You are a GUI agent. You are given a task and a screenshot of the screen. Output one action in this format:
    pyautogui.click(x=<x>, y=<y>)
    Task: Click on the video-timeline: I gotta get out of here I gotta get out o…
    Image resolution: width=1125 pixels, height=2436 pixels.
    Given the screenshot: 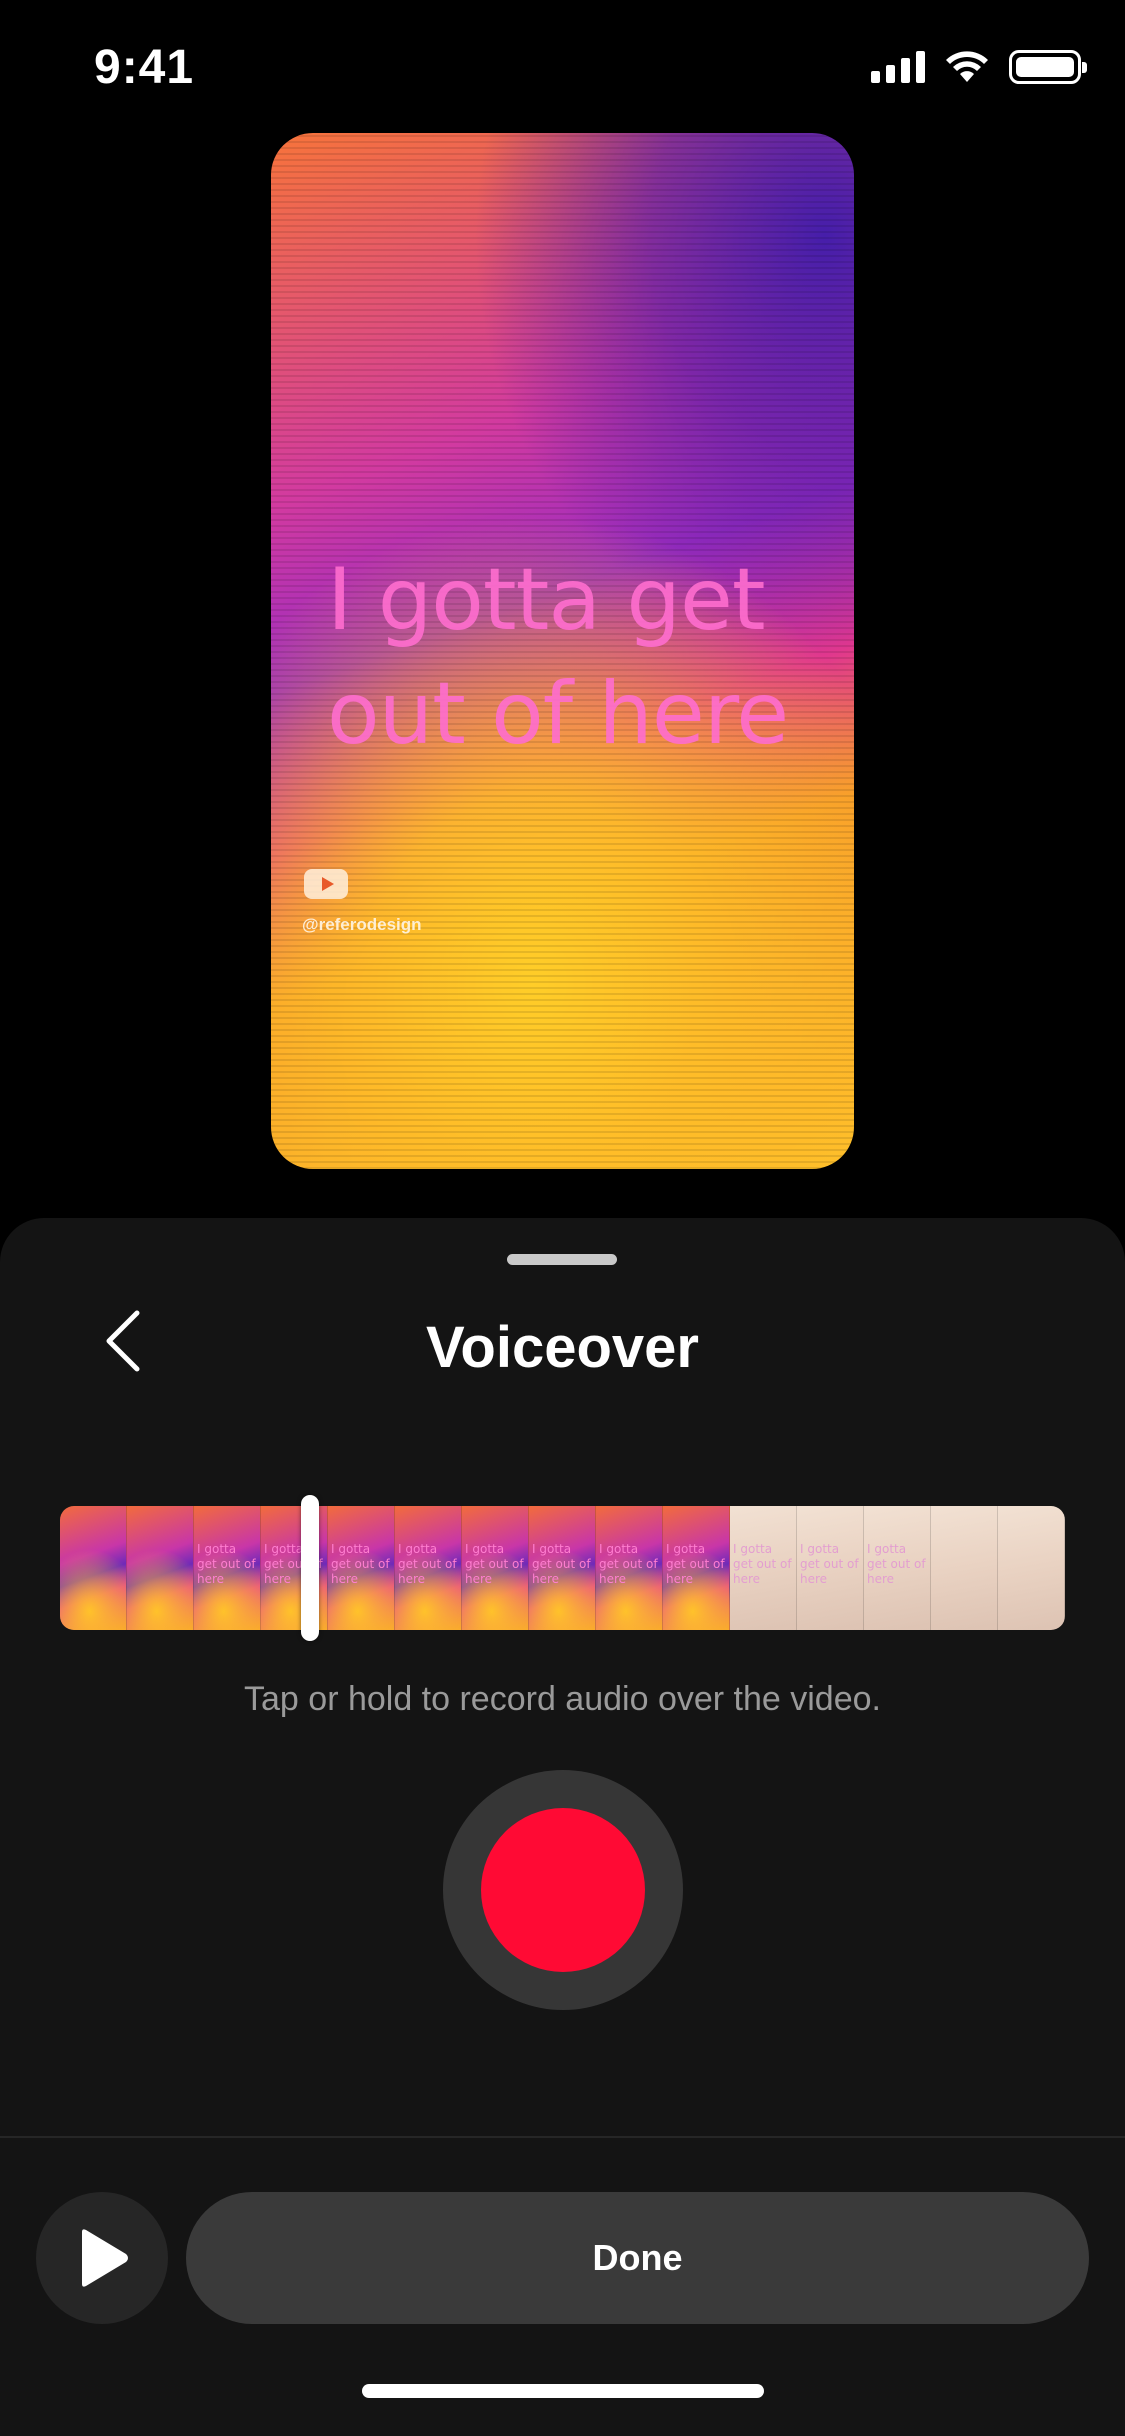 What is the action you would take?
    pyautogui.click(x=562, y=1568)
    